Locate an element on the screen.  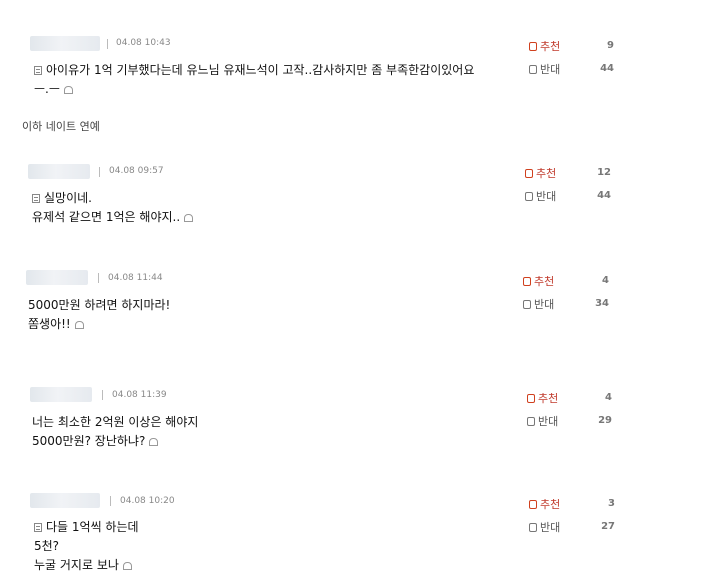
upvote-count: 3 is located at coordinates (611, 503).